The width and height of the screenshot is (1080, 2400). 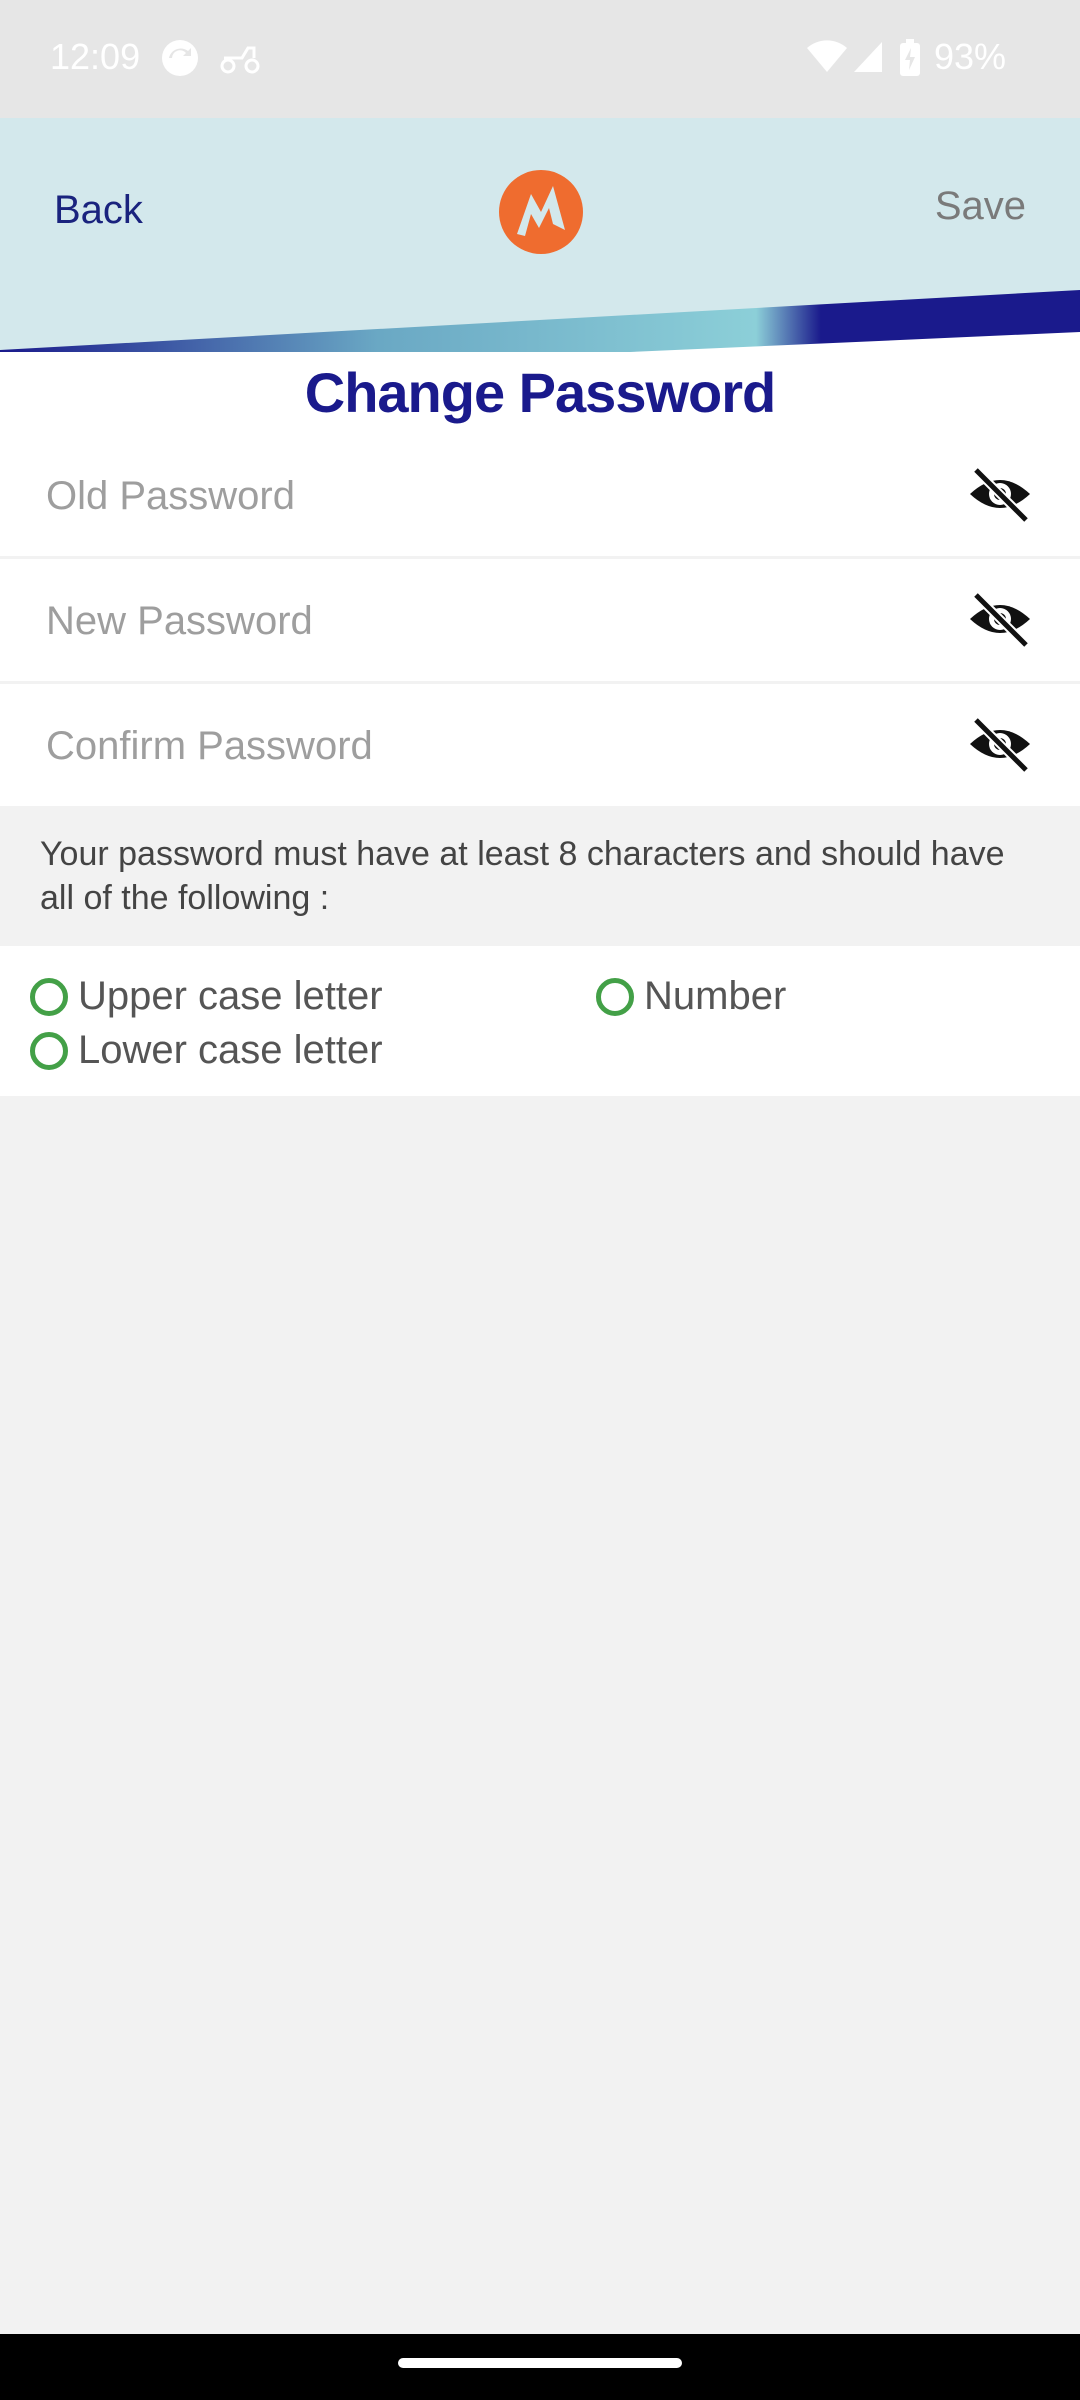 What do you see at coordinates (180, 58) in the screenshot?
I see `sync-notification-icon` at bounding box center [180, 58].